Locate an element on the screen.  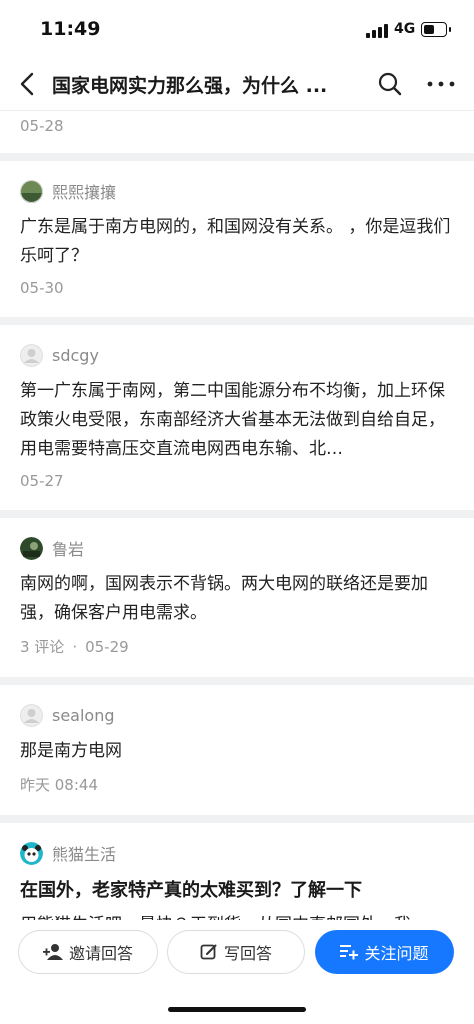
status-time: 11:49 is located at coordinates (70, 29).